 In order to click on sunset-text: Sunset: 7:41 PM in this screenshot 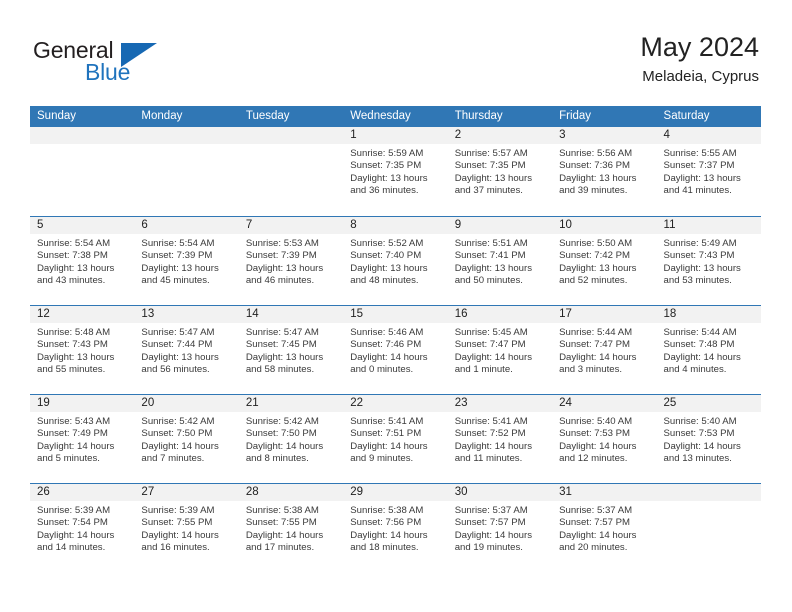, I will do `click(490, 256)`.